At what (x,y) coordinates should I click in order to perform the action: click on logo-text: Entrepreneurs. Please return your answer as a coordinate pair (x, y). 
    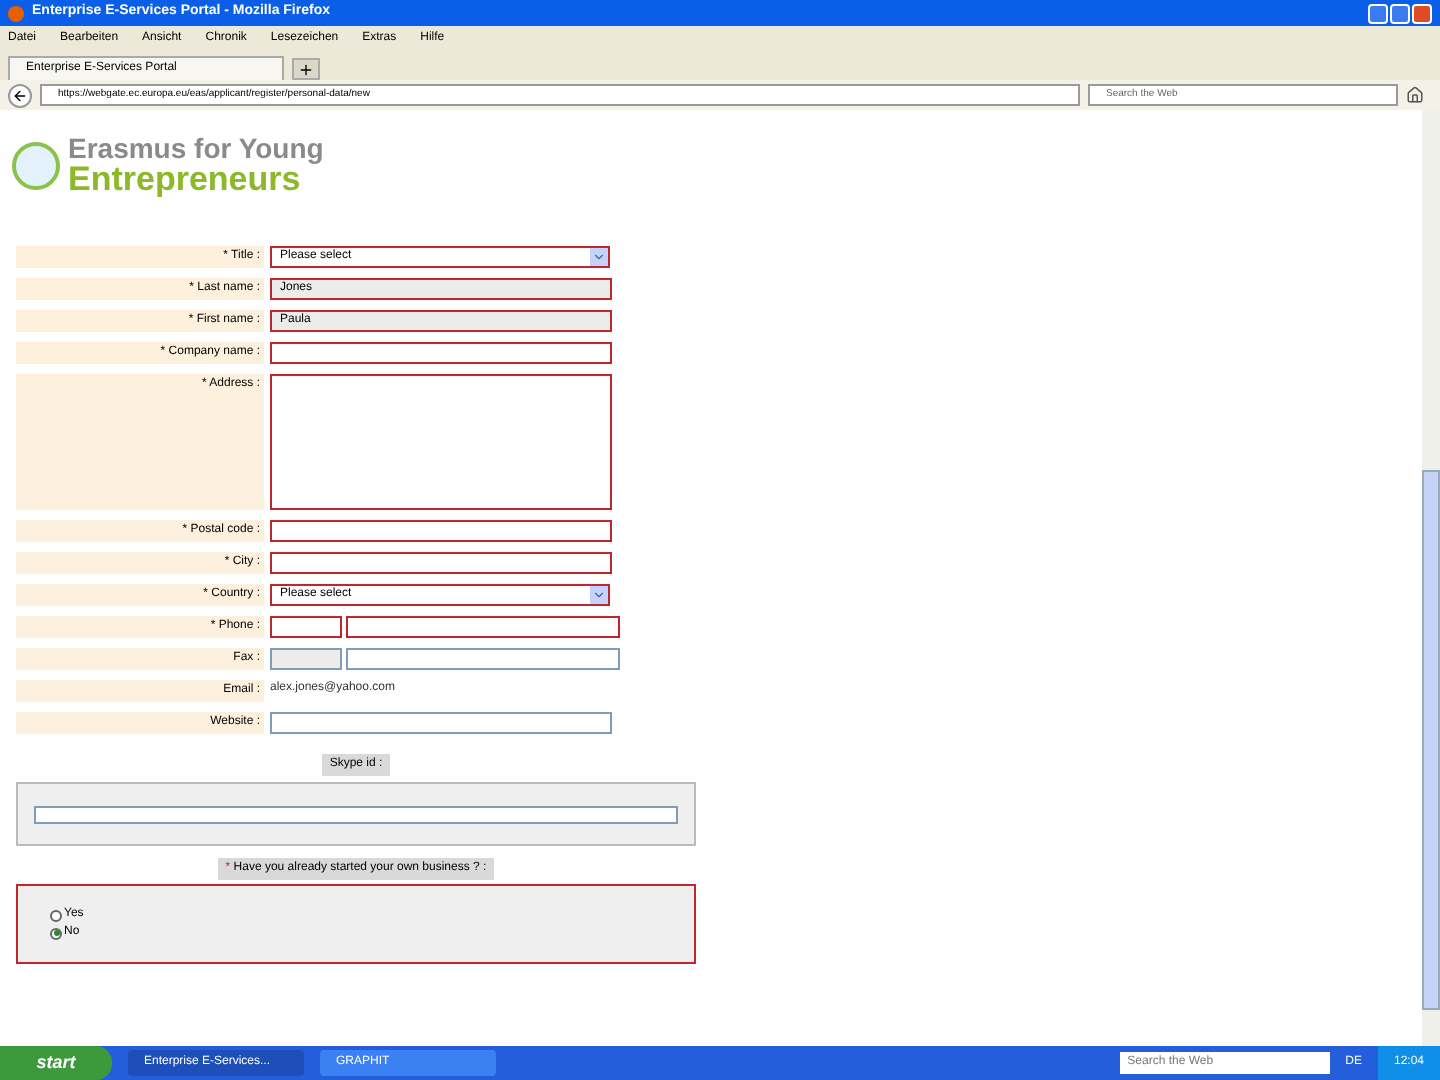
    Looking at the image, I should click on (184, 179).